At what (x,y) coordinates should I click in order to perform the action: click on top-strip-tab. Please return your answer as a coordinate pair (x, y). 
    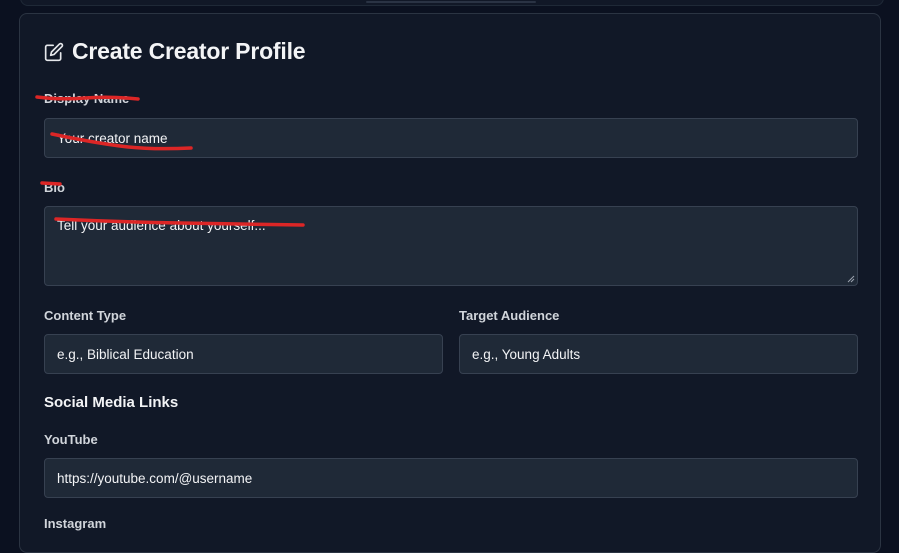
    Looking at the image, I should click on (451, 2).